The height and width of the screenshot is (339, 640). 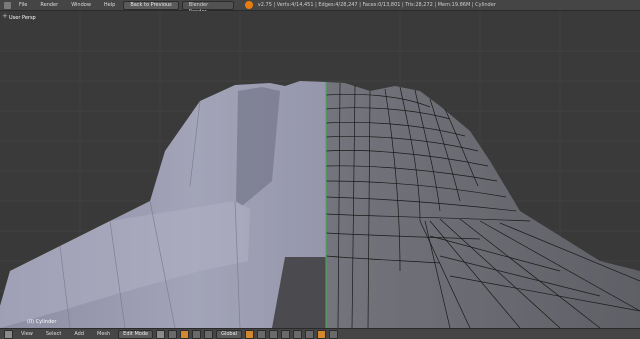 I want to click on menu-select: Select, so click(x=53, y=334).